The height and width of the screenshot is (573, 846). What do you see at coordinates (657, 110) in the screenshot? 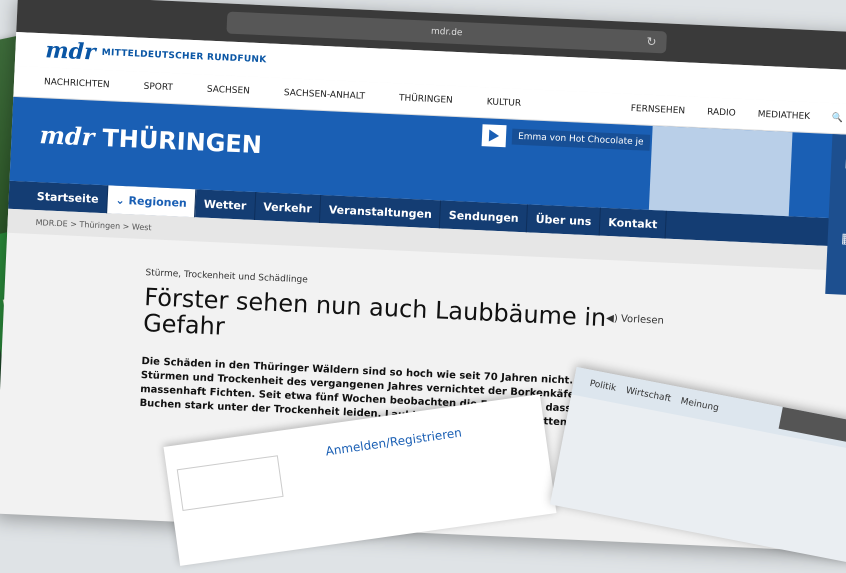
I see `nav-fernsehen: FERNSEHEN` at bounding box center [657, 110].